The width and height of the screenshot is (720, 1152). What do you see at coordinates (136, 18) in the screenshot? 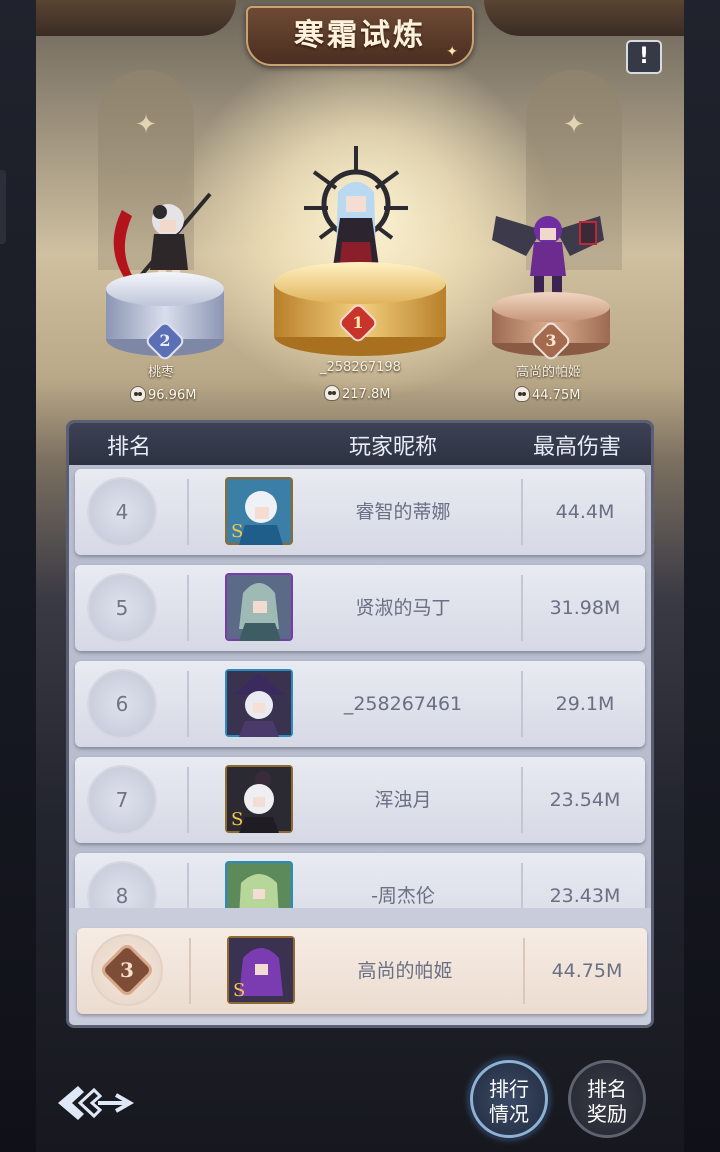
I see `banner-wing-left` at bounding box center [136, 18].